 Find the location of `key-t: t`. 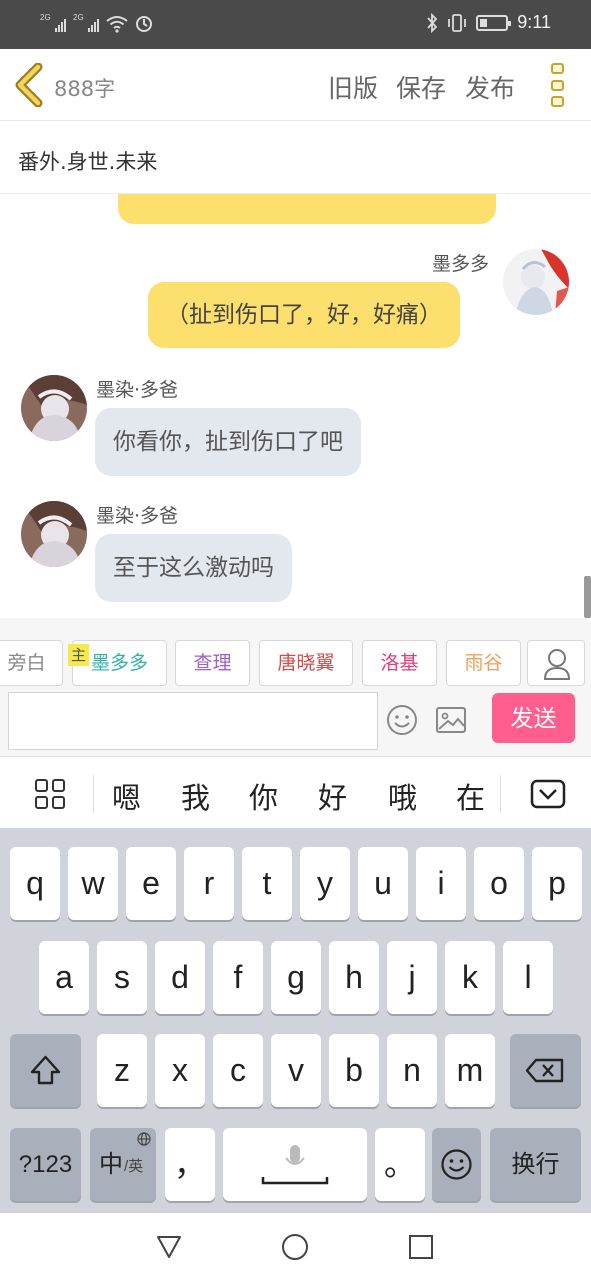

key-t: t is located at coordinates (267, 883).